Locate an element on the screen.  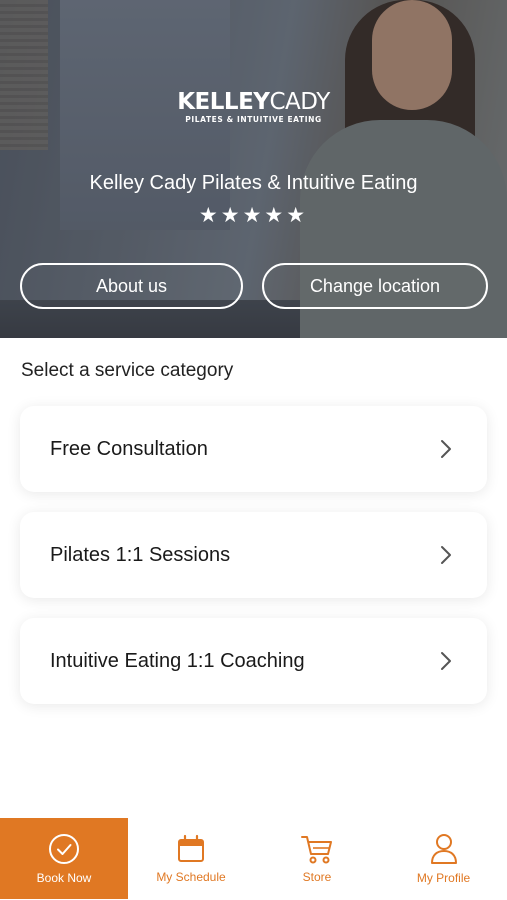
service-item-label: Intuitive Eating 1:1 Coaching is located at coordinates (177, 660).